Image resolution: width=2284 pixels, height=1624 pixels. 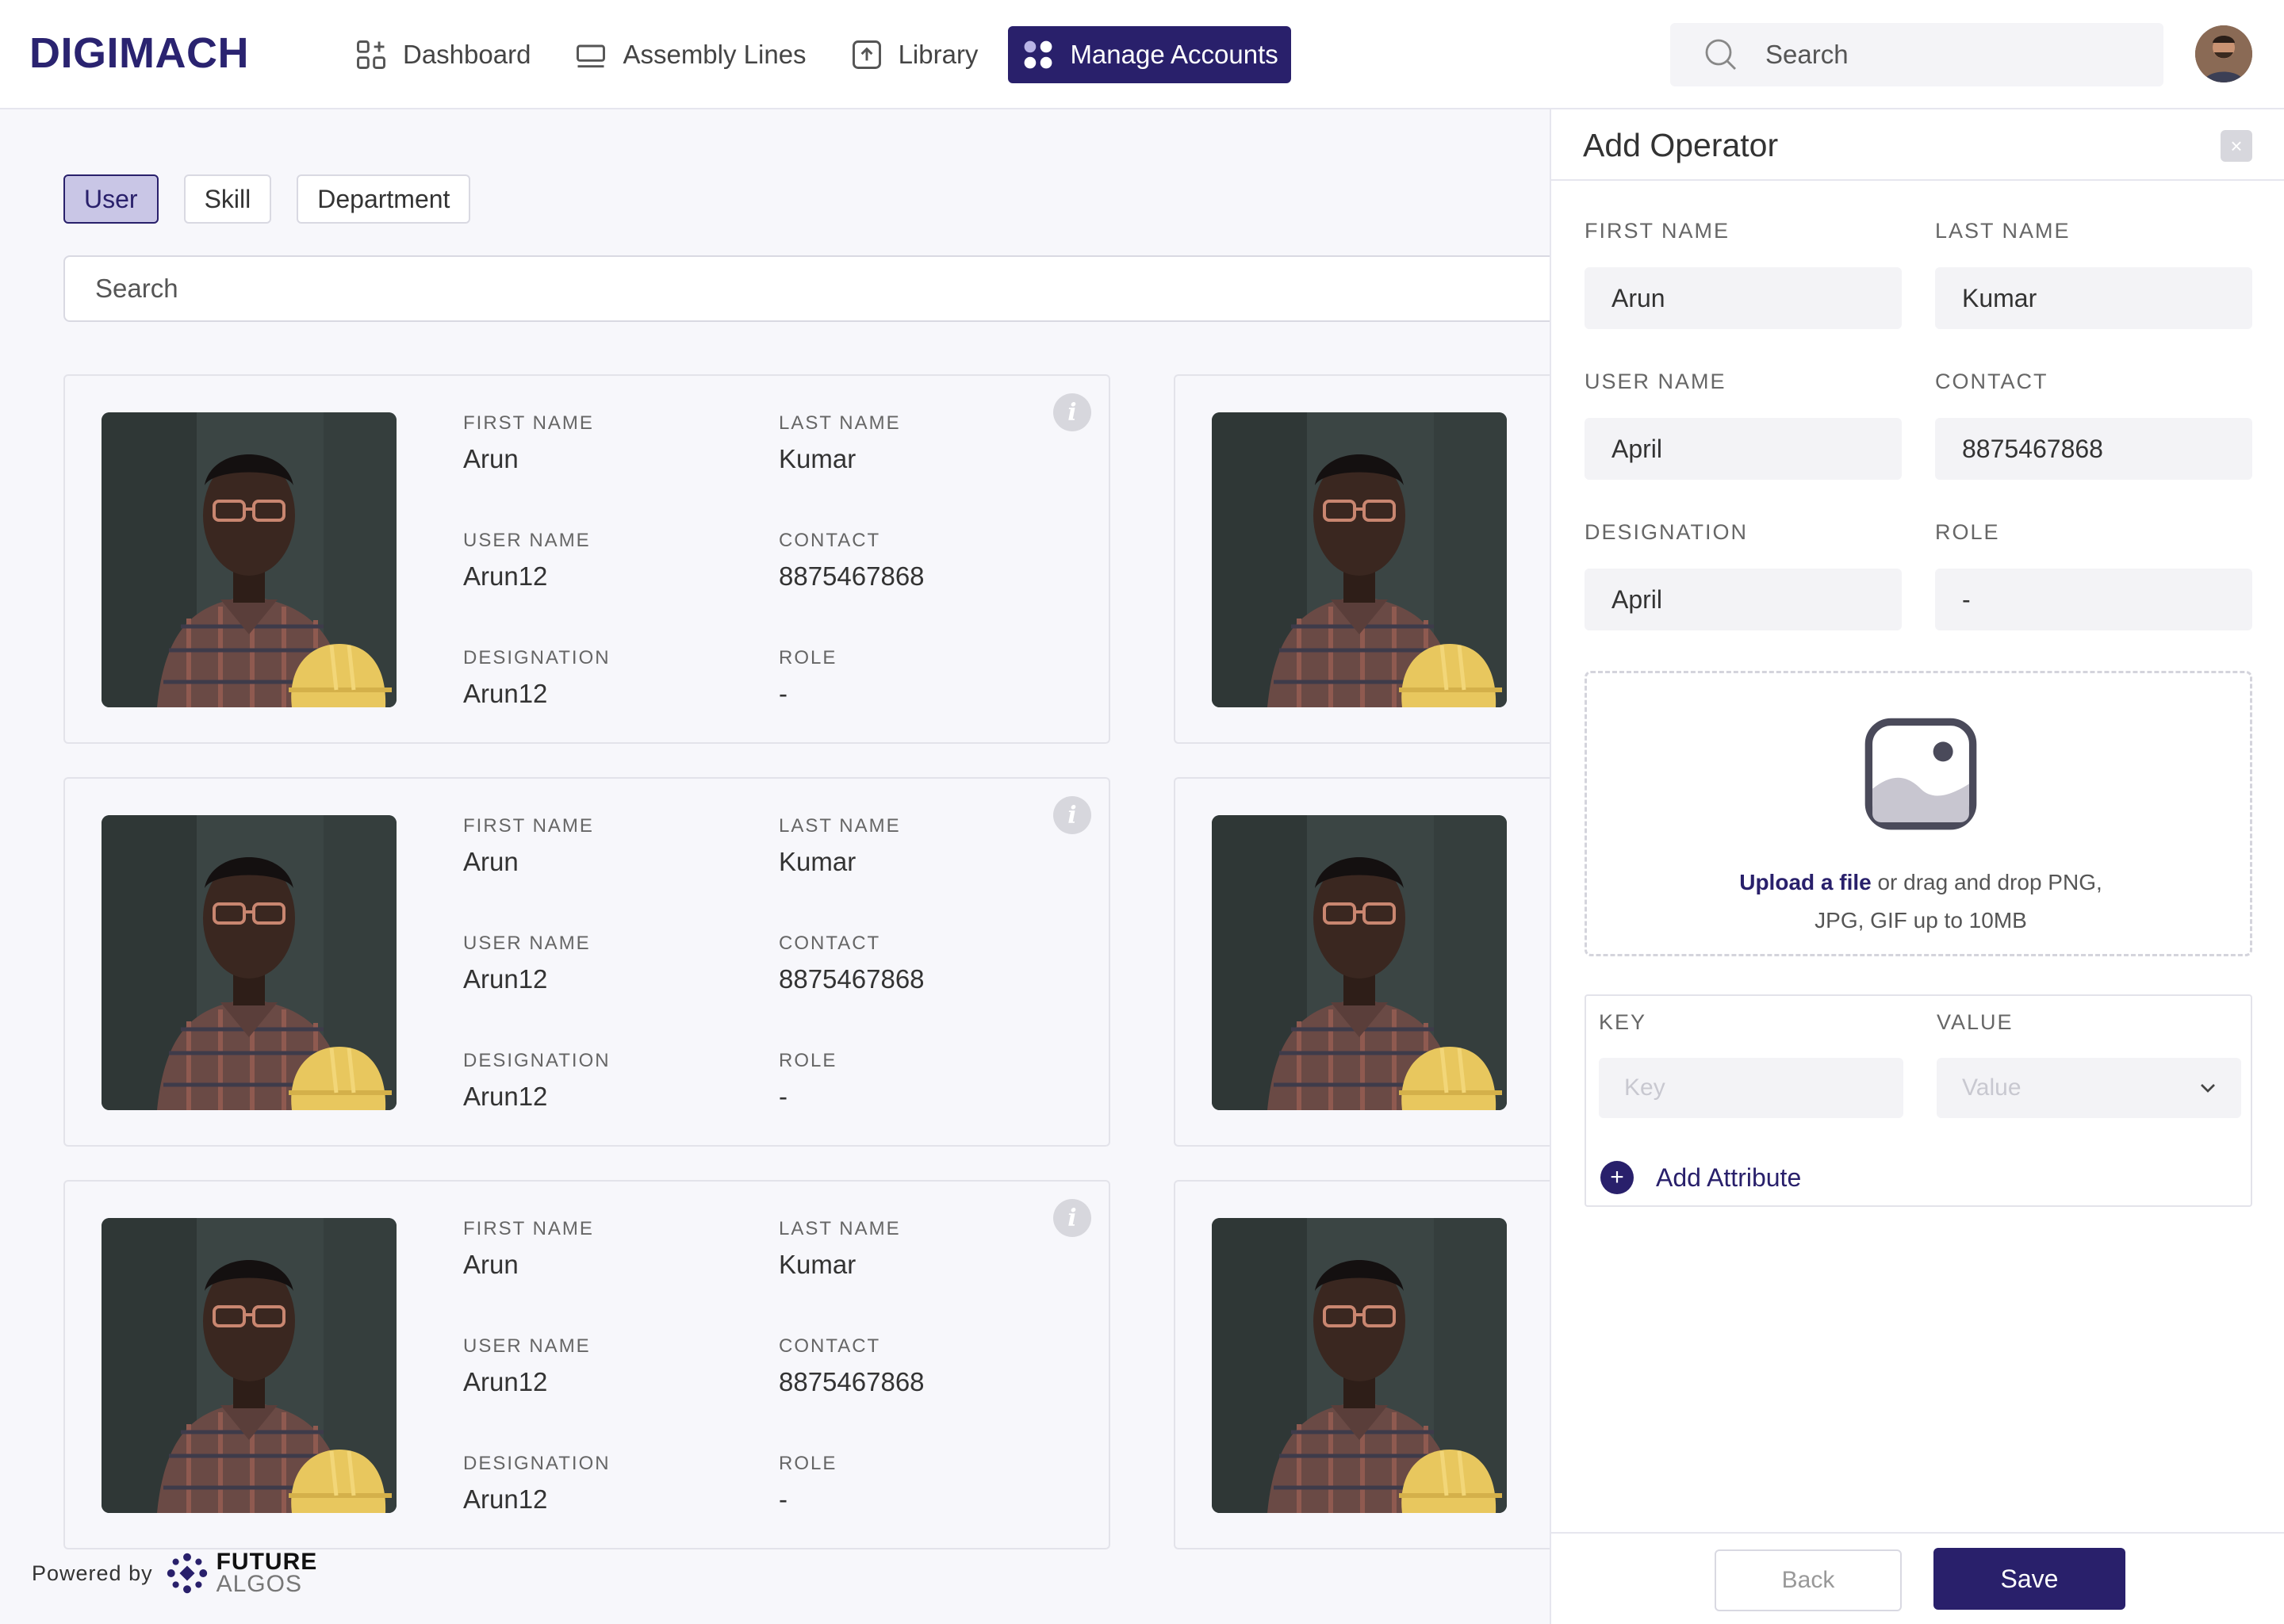 I want to click on future-algos-wordmark: FUTURE ALGOS, so click(x=267, y=1573).